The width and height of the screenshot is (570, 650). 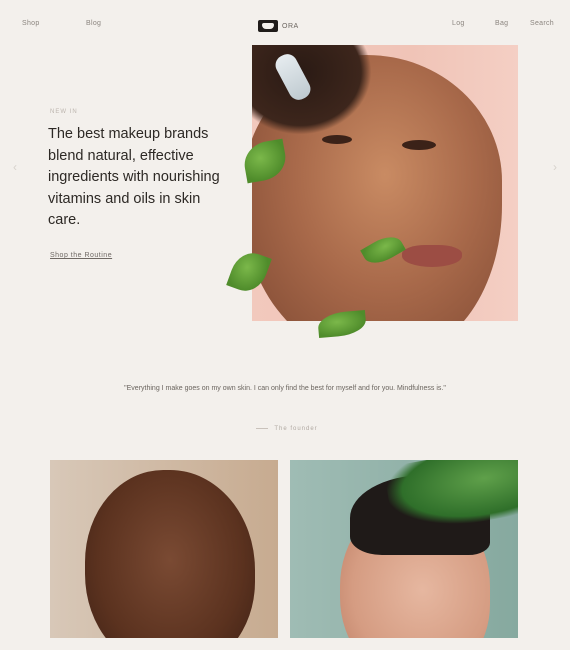 What do you see at coordinates (404, 549) in the screenshot?
I see `feature-image-right` at bounding box center [404, 549].